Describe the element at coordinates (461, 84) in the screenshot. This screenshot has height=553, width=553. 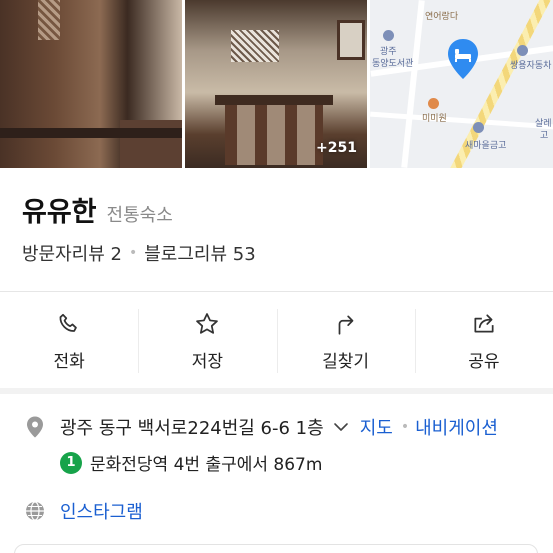
I see `map-thumbnail: 연어랑다 광주 동양도서관 쌍용자동차 미미원 새마을금고 살레 고` at that location.